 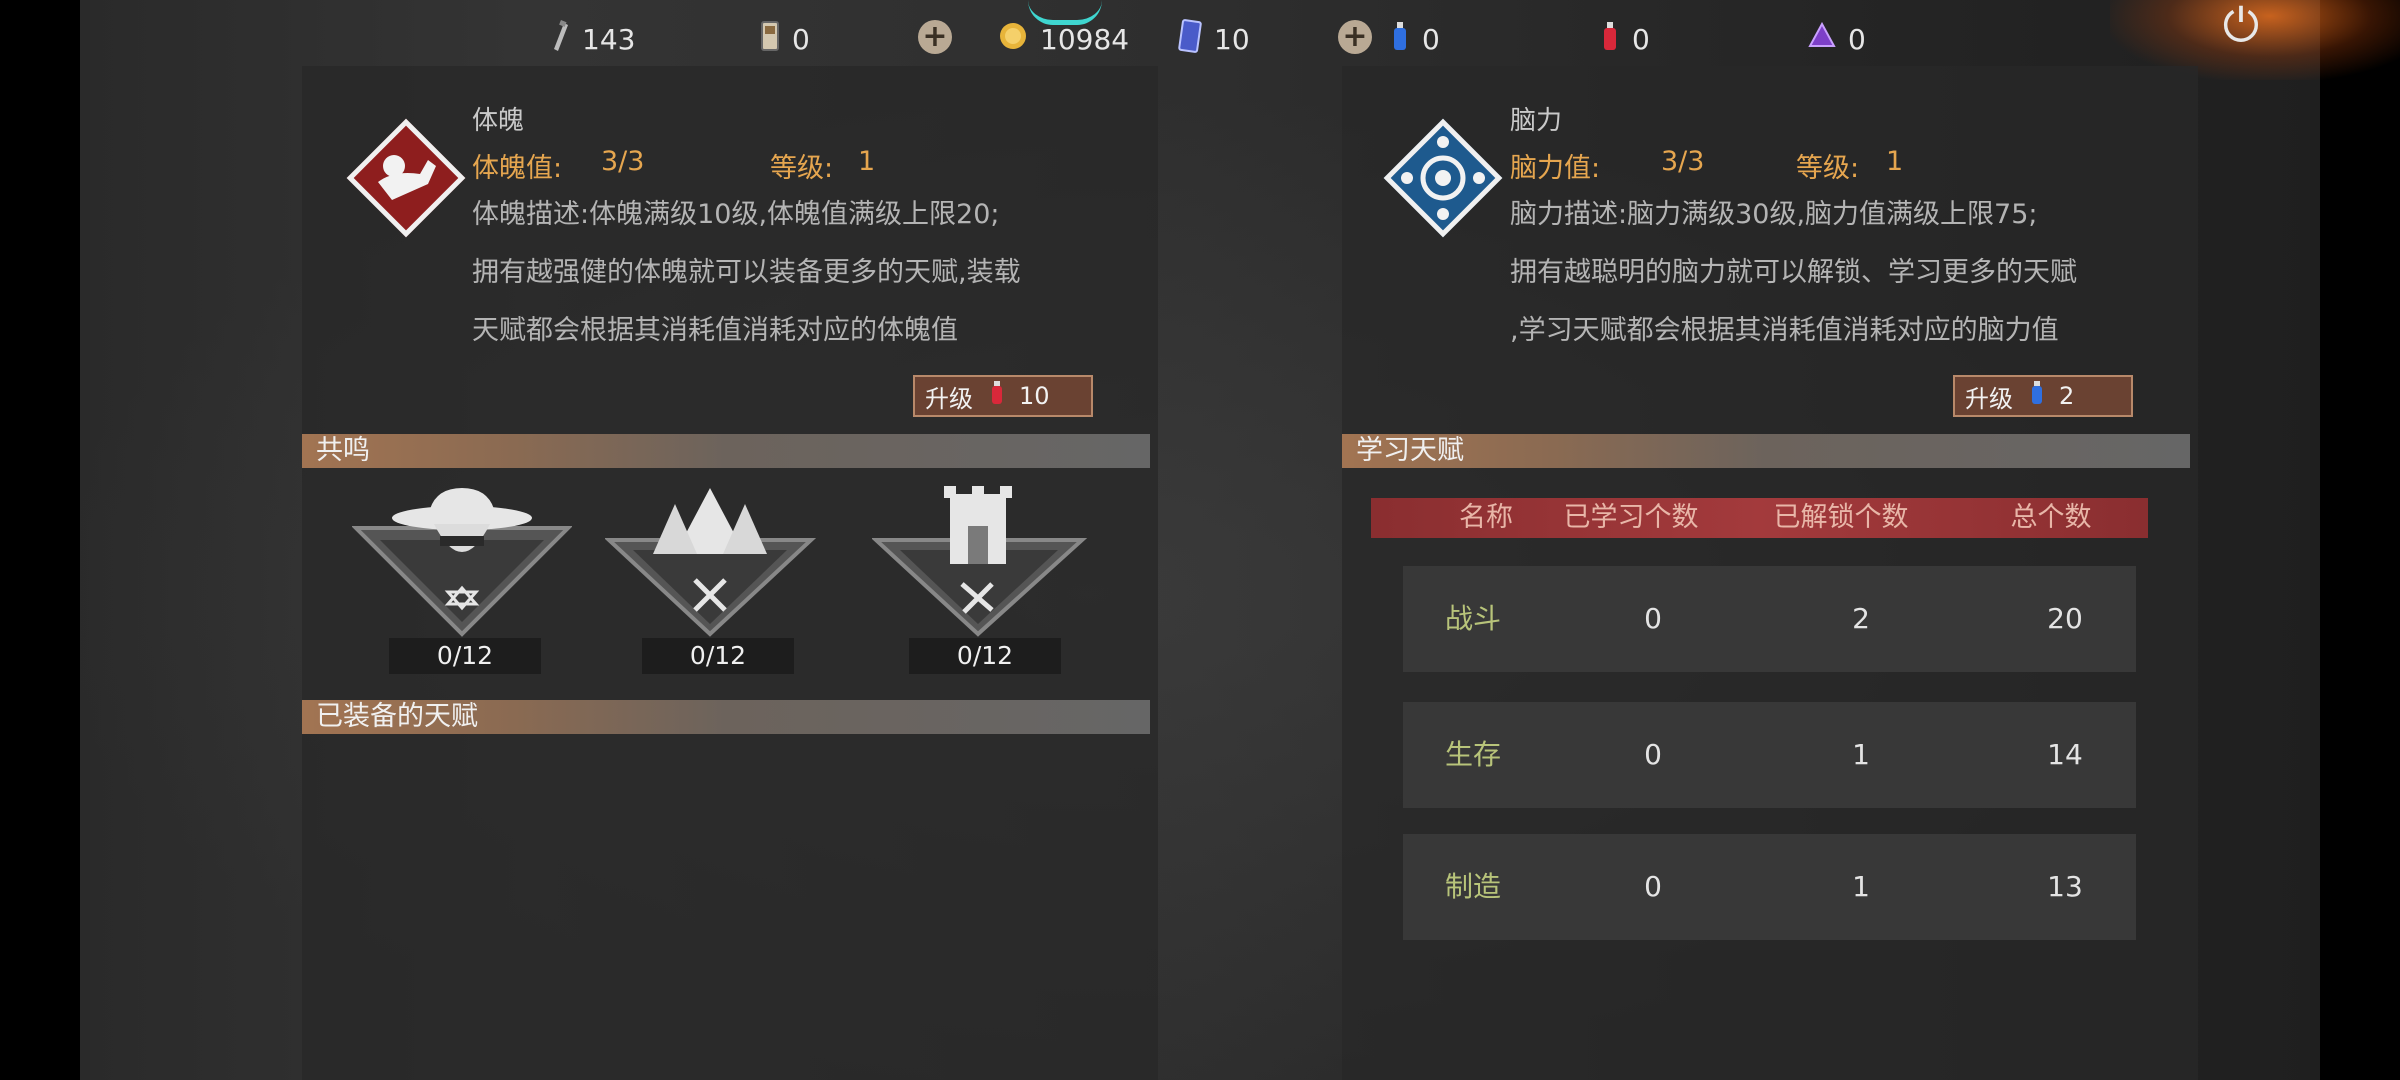 I want to click on resource-blue-potion: 0, so click(x=1415, y=39).